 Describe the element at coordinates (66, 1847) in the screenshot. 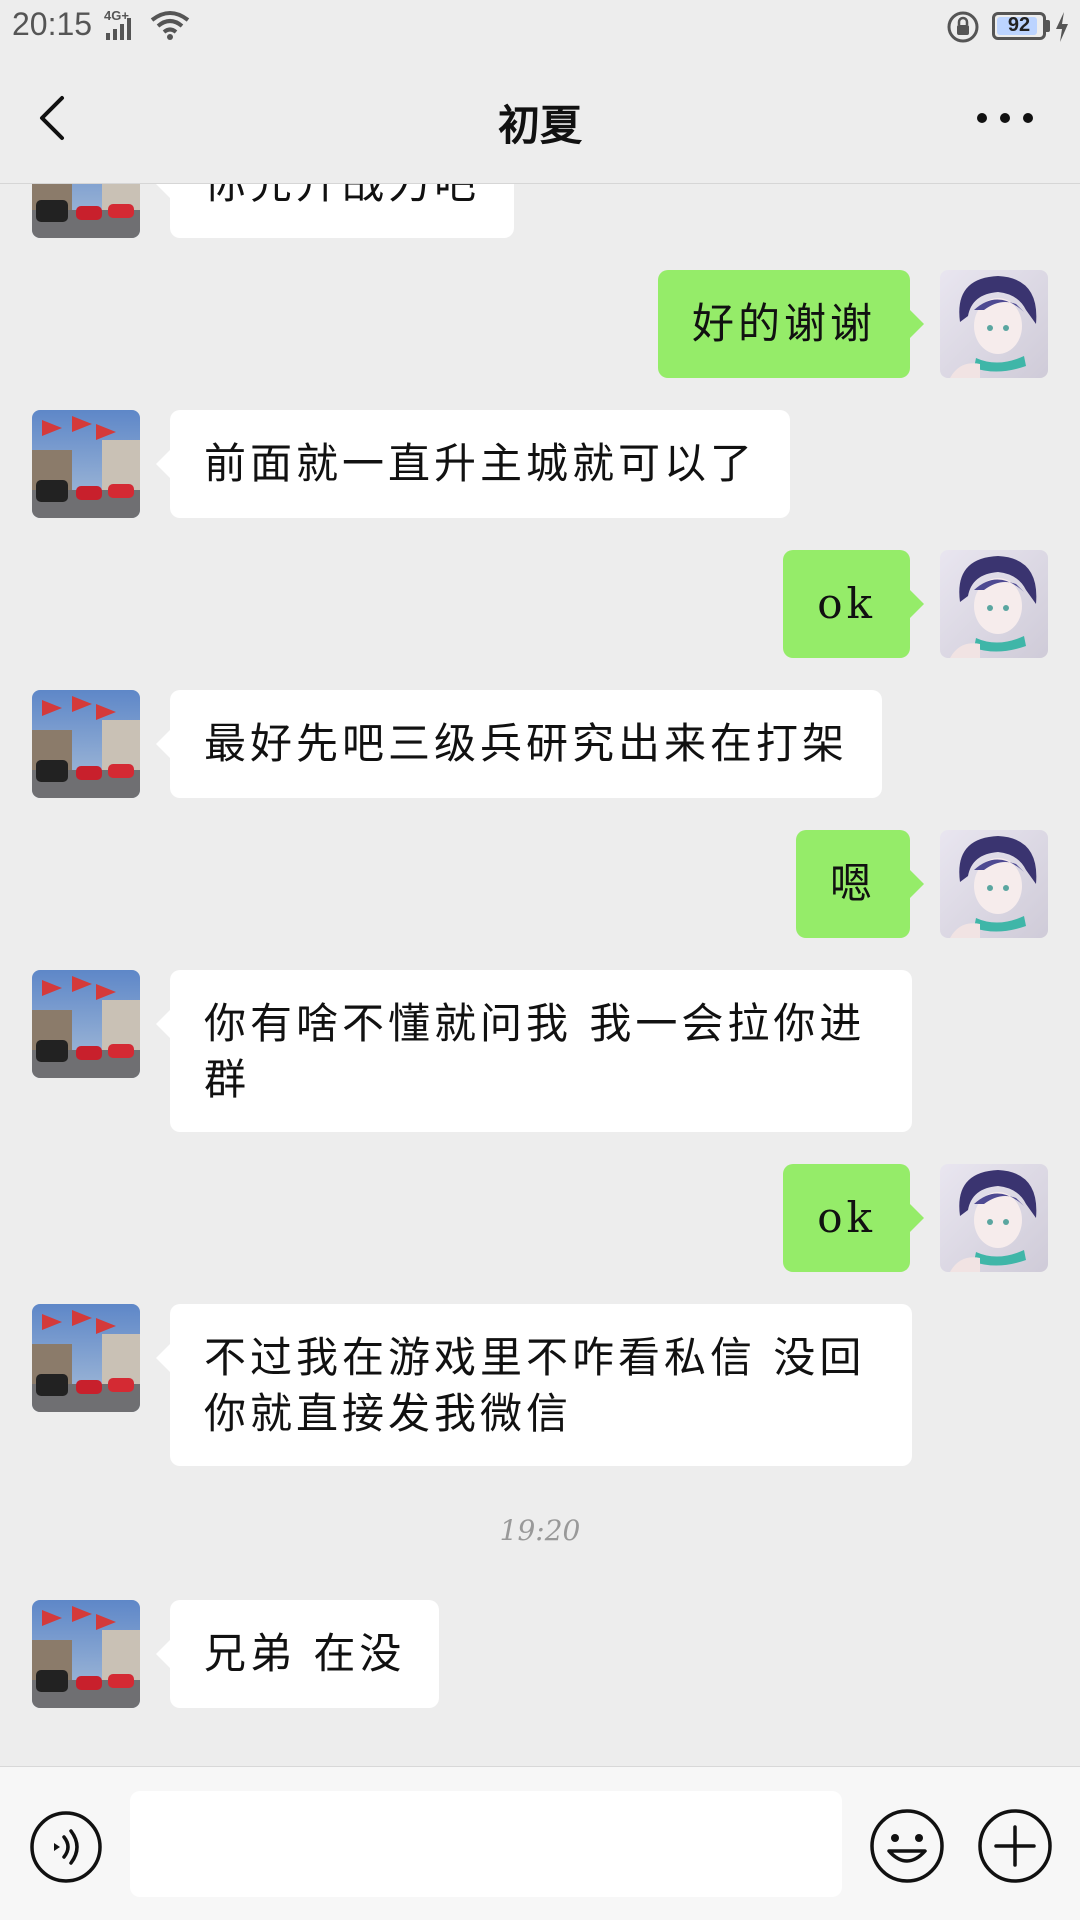

I see `voice-icon` at that location.